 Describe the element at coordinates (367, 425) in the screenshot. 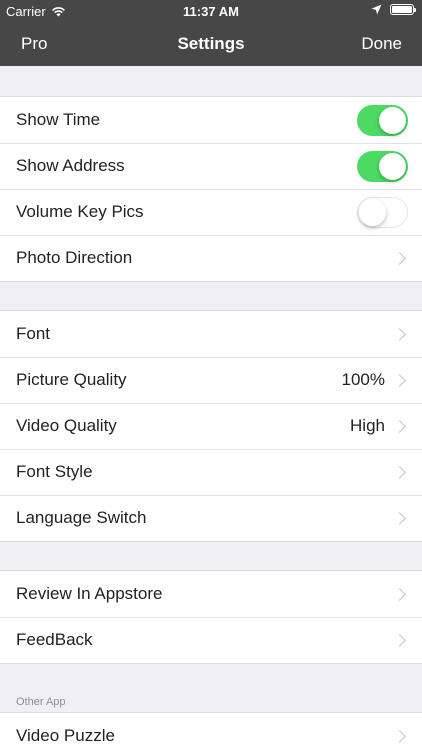

I see `video-quality-value: High` at that location.